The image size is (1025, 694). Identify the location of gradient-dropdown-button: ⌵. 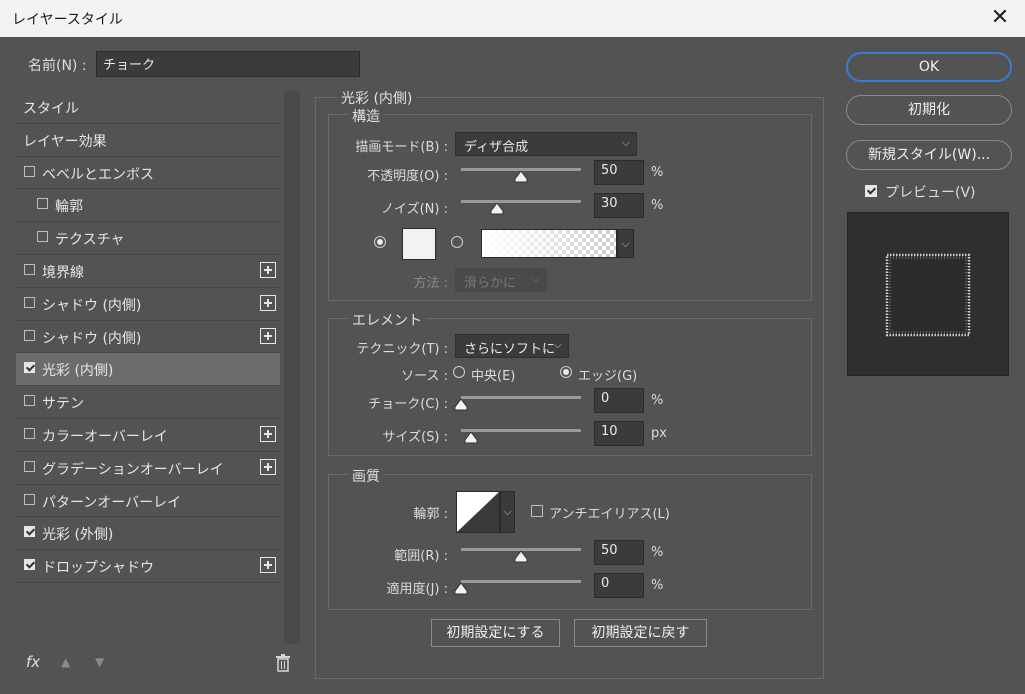
(625, 243).